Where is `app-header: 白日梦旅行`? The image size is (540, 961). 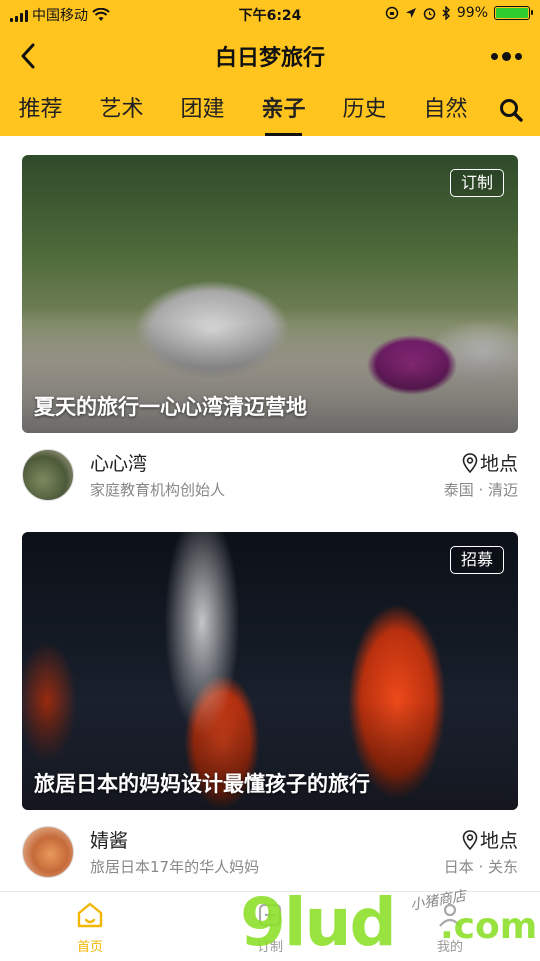
app-header: 白日梦旅行 is located at coordinates (270, 56).